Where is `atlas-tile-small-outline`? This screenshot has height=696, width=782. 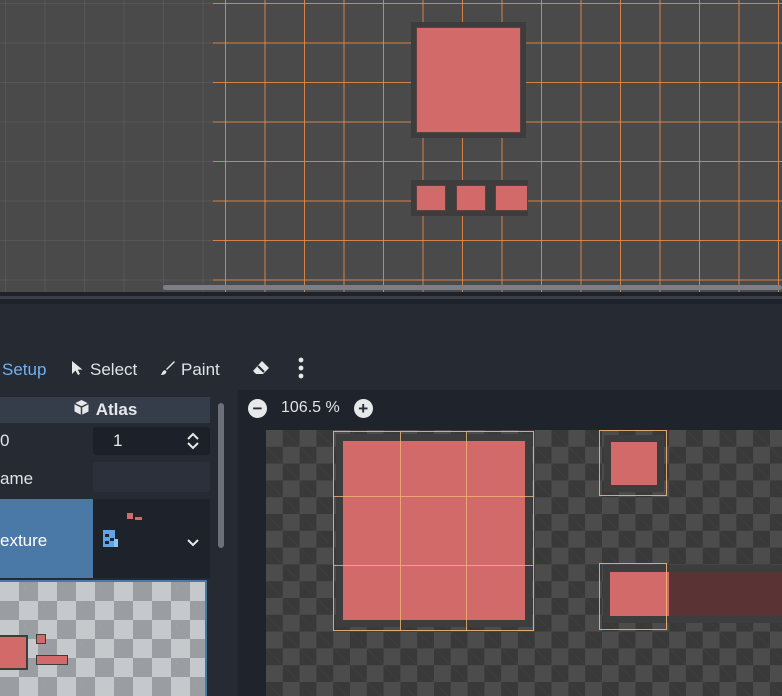
atlas-tile-small-outline is located at coordinates (633, 463).